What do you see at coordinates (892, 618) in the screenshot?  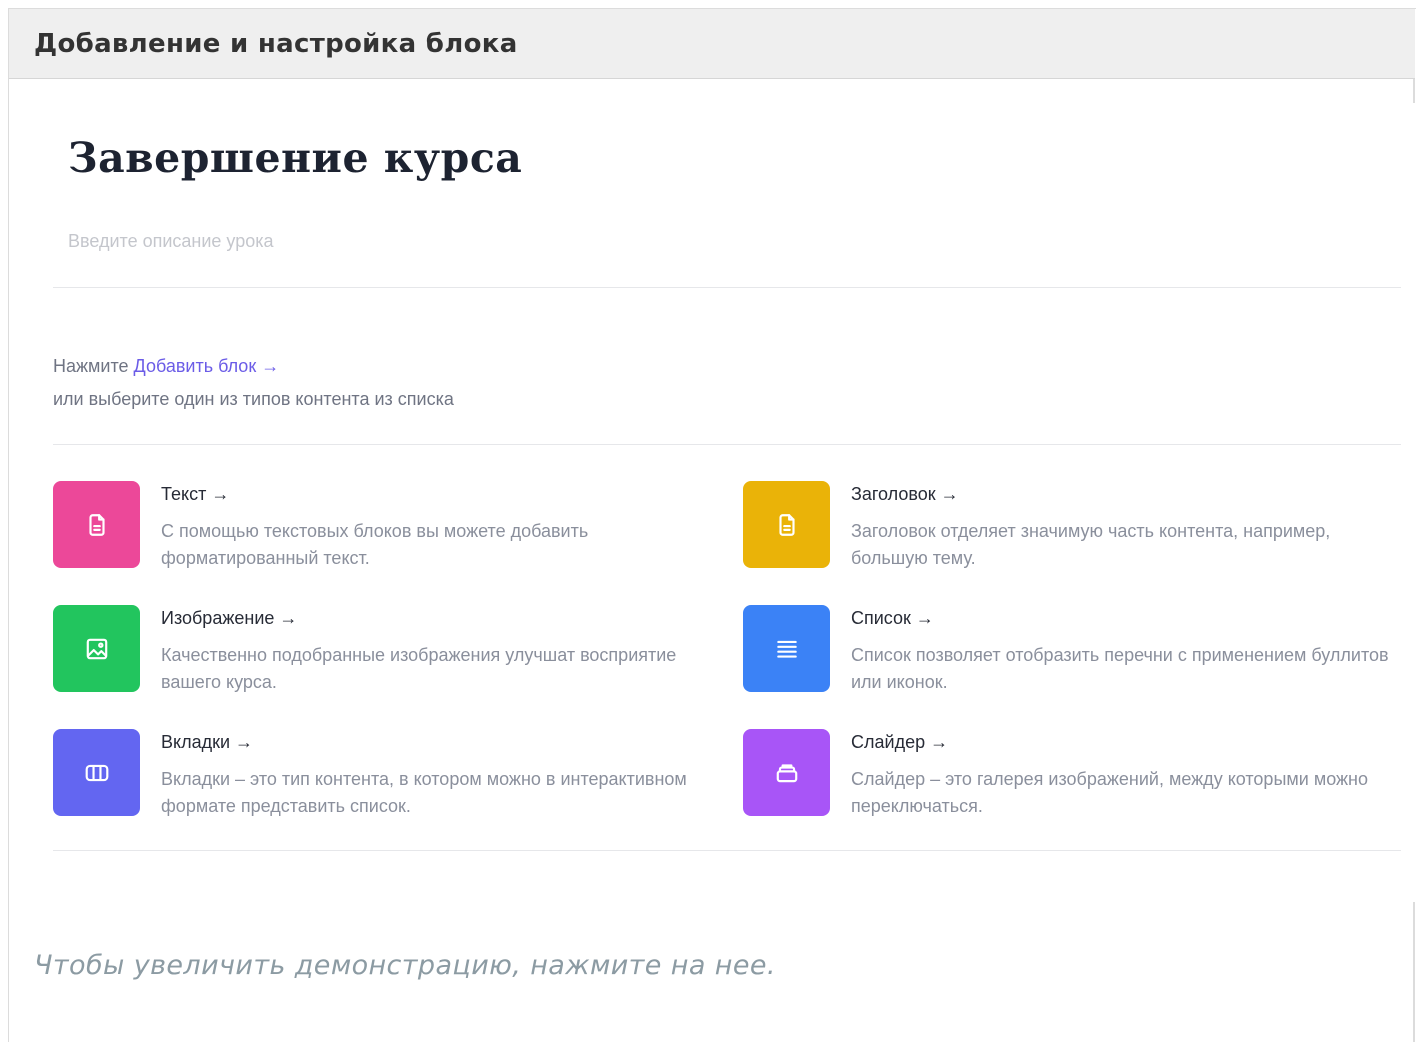 I see `block-title: Список →` at bounding box center [892, 618].